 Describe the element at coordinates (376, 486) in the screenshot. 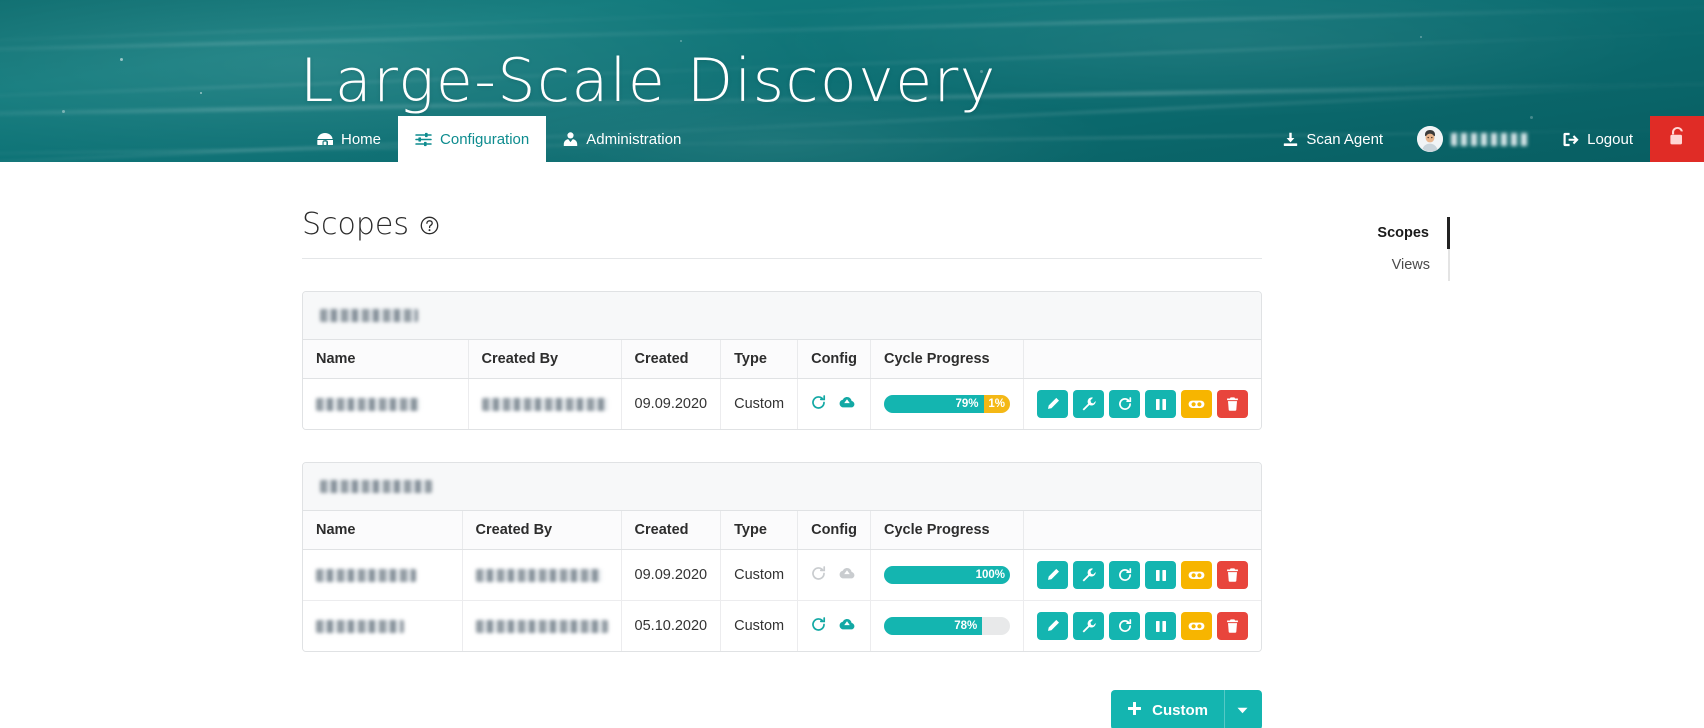

I see `panel-heading-redacted` at that location.